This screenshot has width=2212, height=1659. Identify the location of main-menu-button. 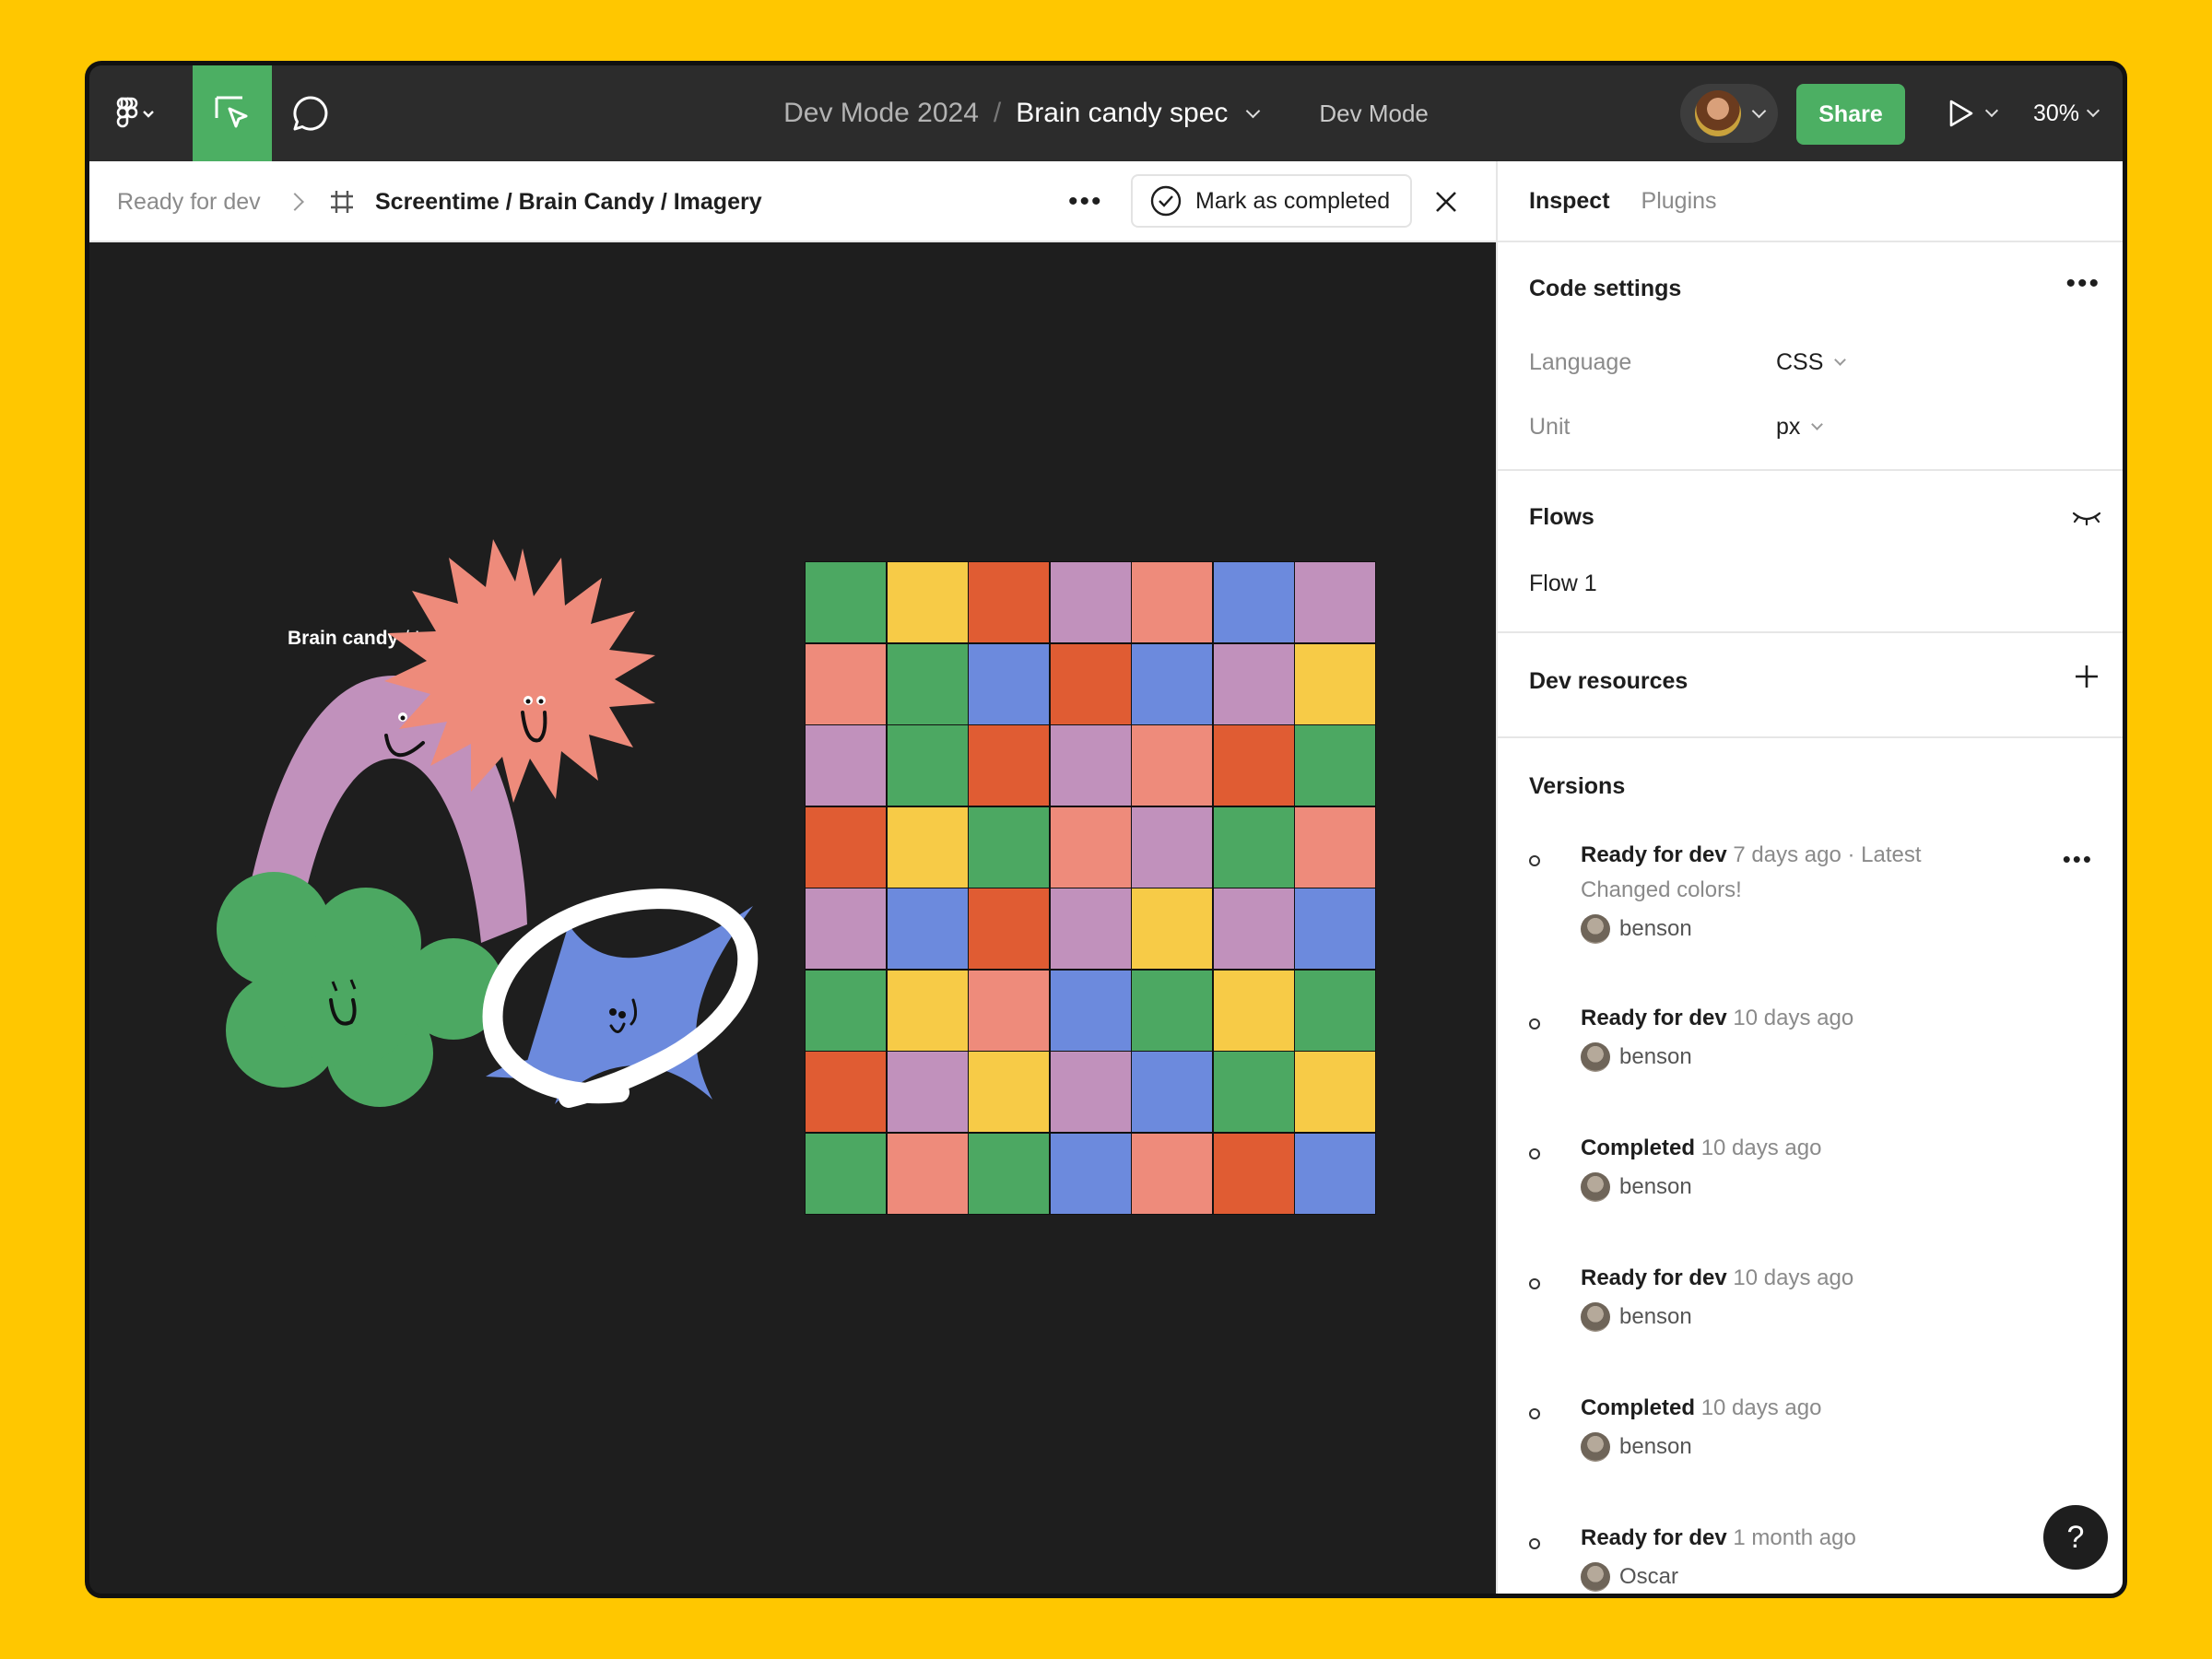
(137, 113).